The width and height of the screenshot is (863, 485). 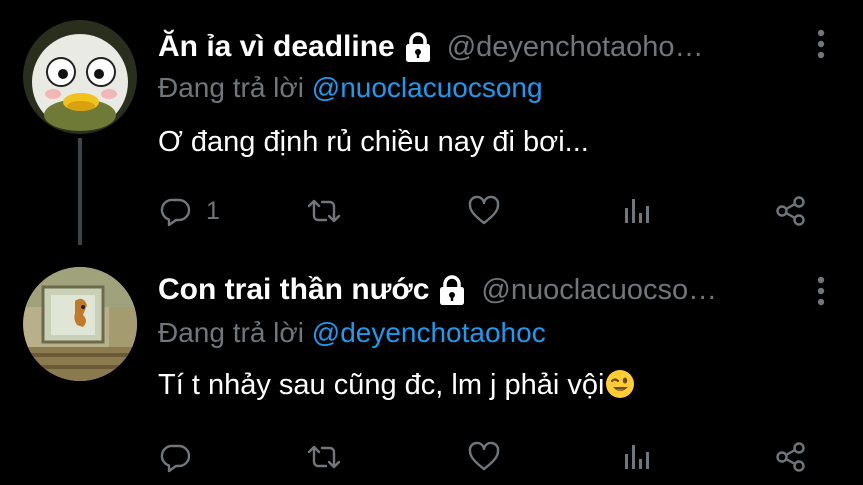 What do you see at coordinates (427, 87) in the screenshot?
I see `replying-to-link: @nuoclacuocsong` at bounding box center [427, 87].